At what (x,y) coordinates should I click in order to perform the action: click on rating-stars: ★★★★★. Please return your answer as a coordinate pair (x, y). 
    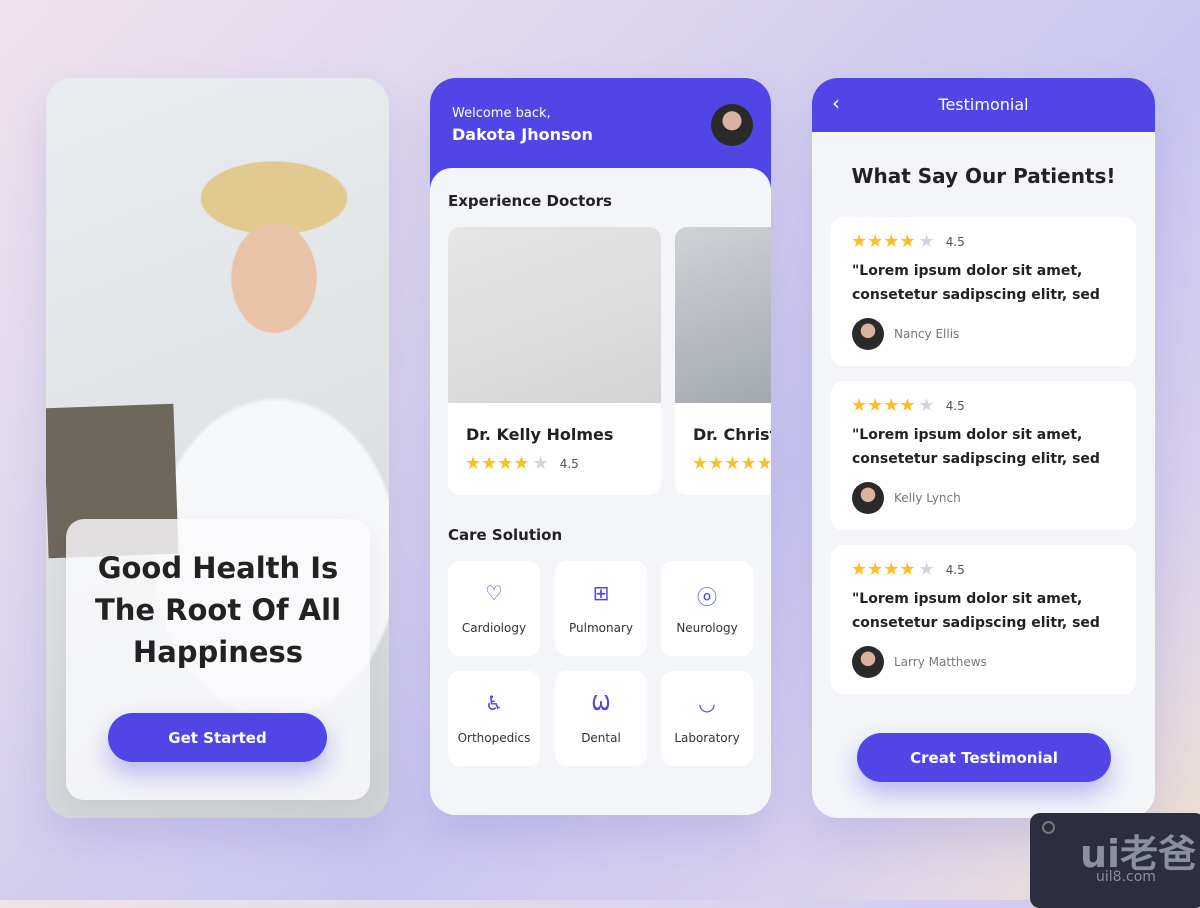
    Looking at the image, I should click on (731, 463).